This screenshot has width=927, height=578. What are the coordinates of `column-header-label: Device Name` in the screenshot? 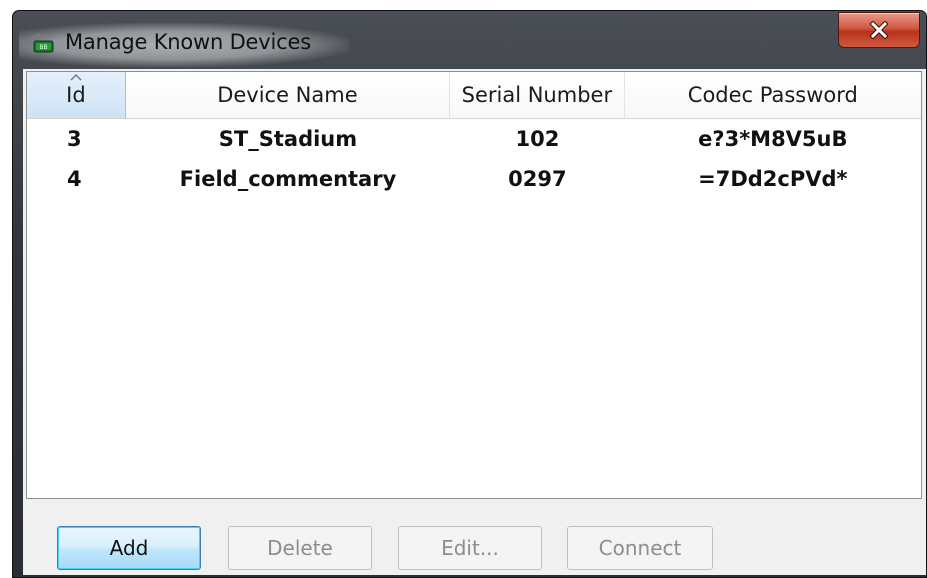 It's located at (287, 95).